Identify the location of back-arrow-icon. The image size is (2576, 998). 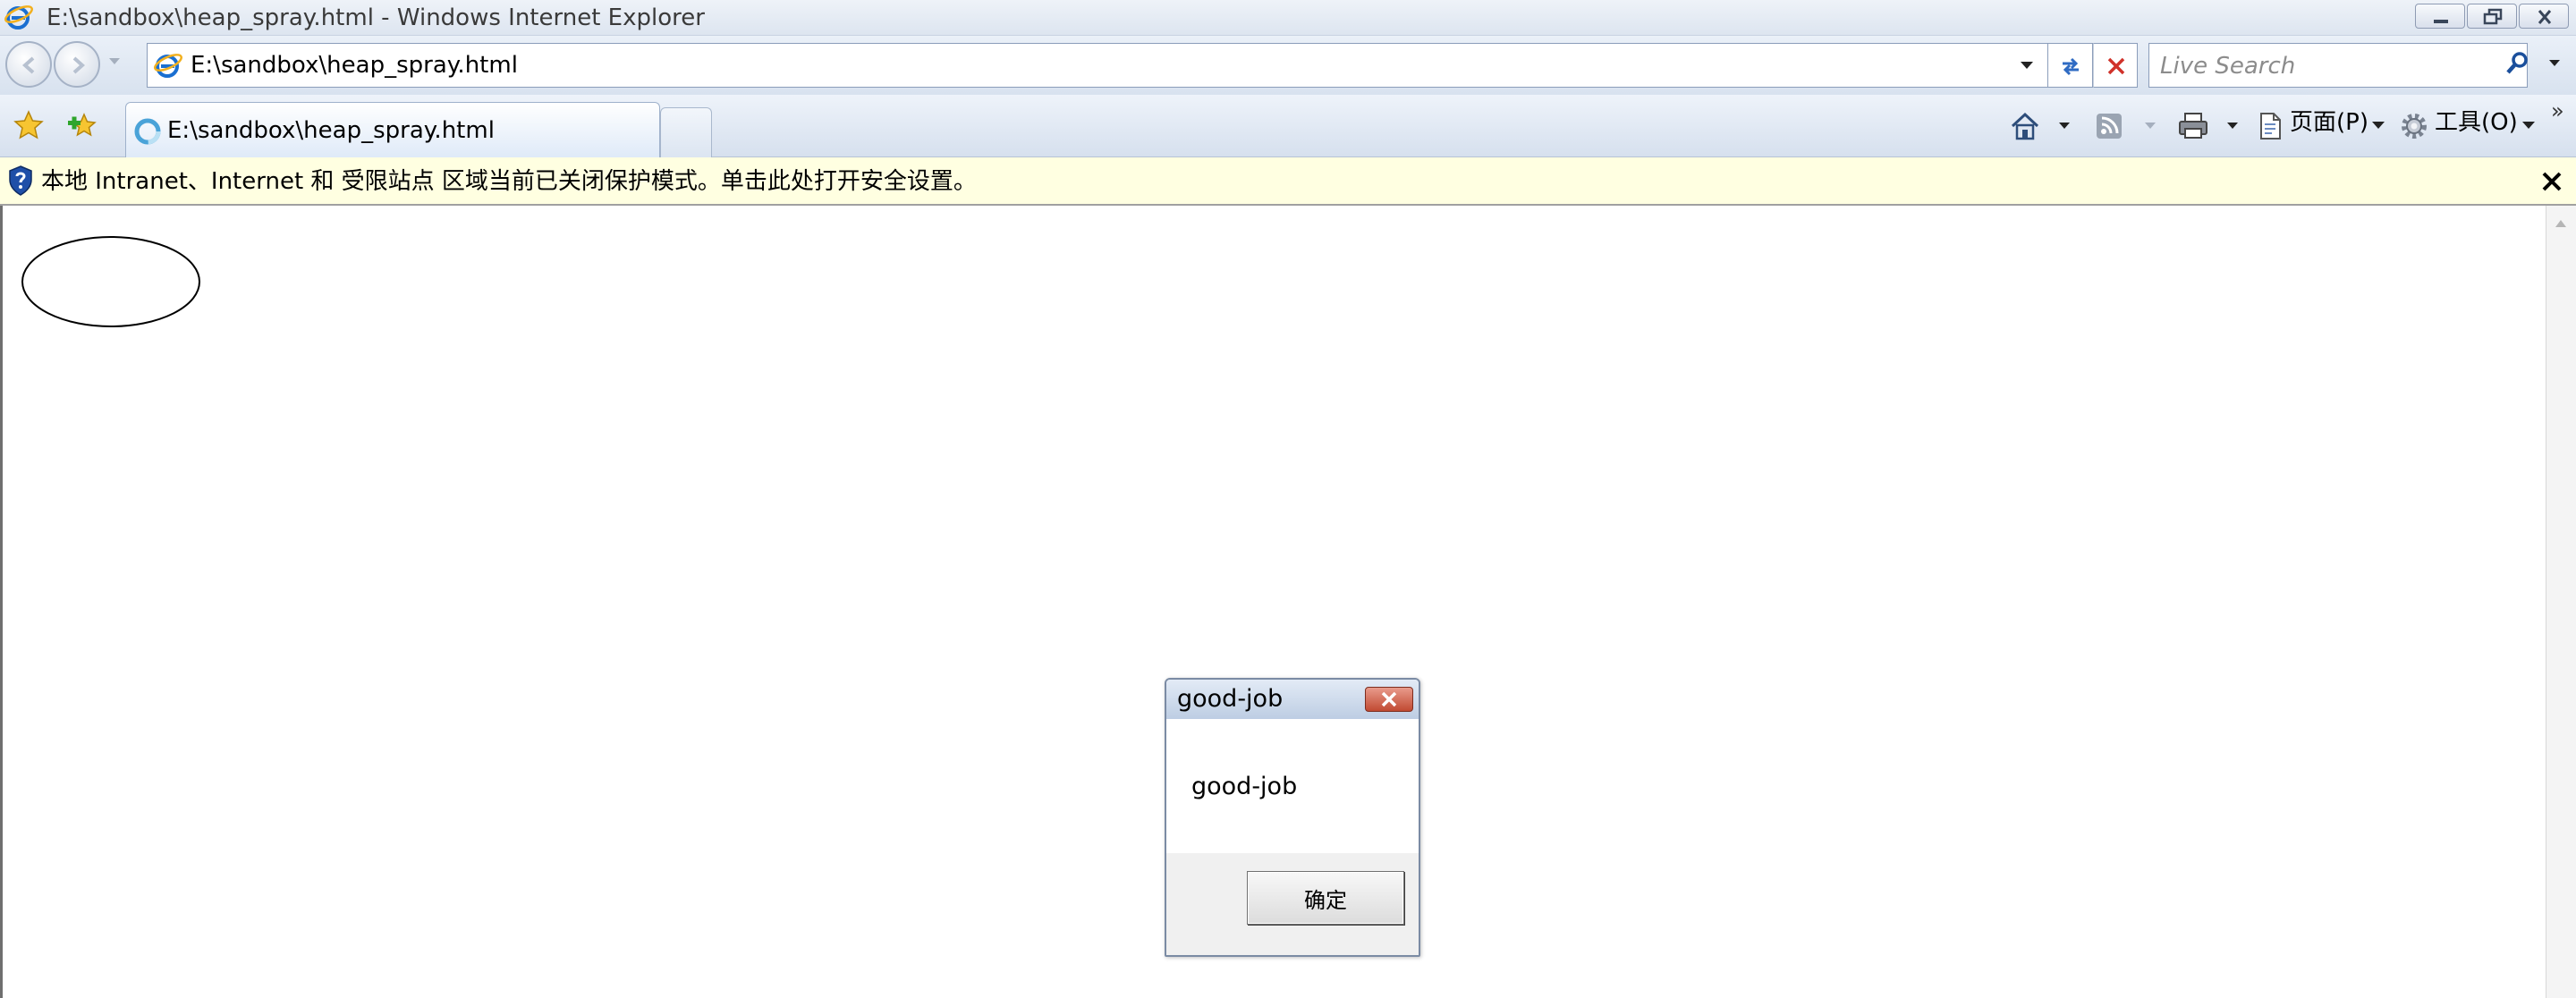
(28, 65).